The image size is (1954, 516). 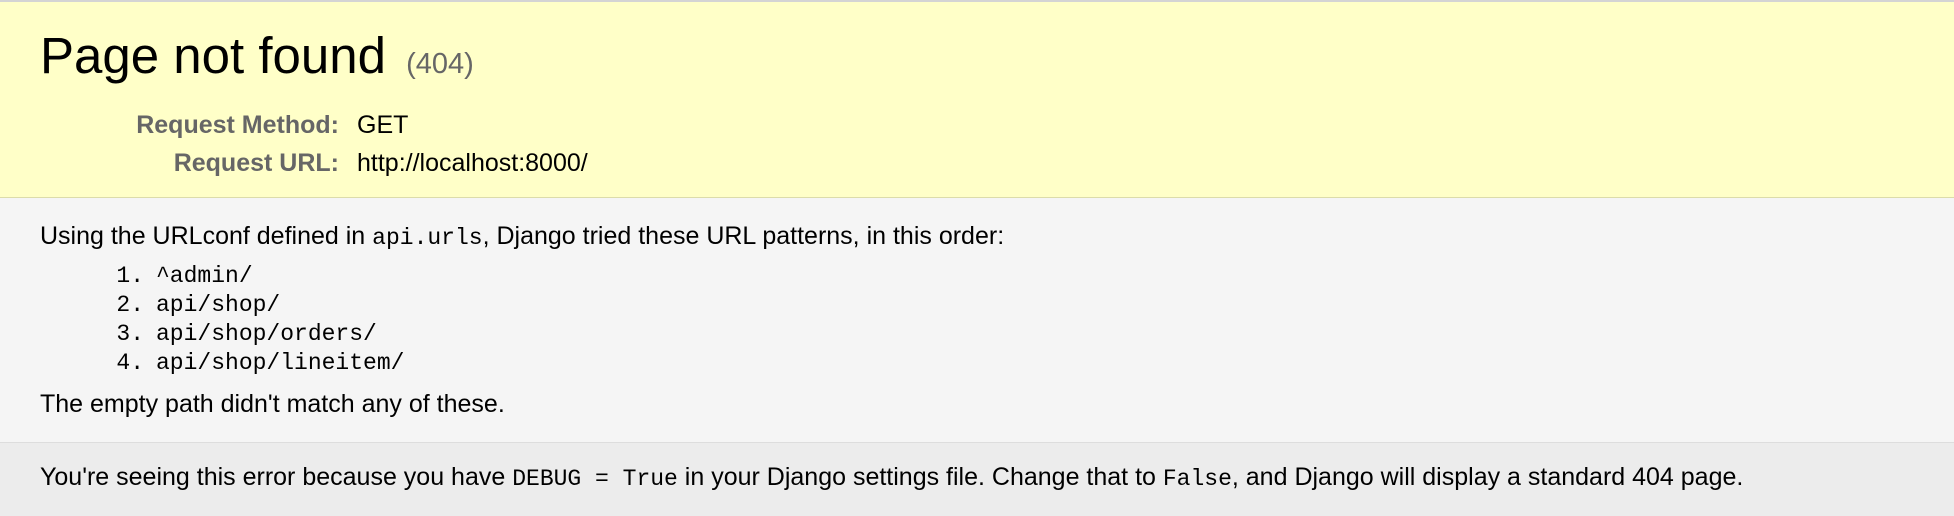 What do you see at coordinates (1197, 479) in the screenshot?
I see `false-value-code: False` at bounding box center [1197, 479].